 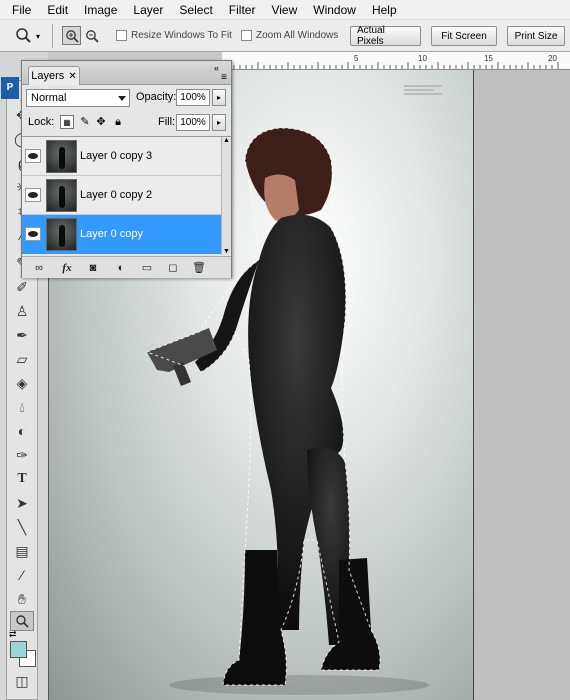 I want to click on photoshop-logo: P, so click(x=10, y=88).